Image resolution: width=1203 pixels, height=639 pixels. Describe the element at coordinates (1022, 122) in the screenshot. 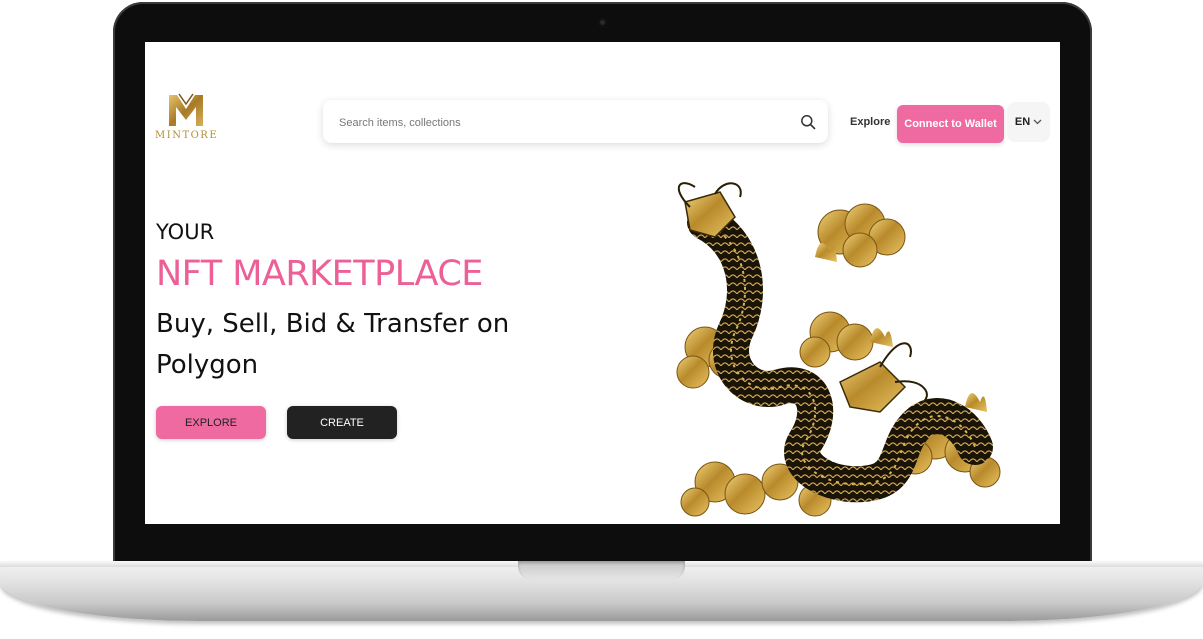

I see `language-label: EN` at that location.